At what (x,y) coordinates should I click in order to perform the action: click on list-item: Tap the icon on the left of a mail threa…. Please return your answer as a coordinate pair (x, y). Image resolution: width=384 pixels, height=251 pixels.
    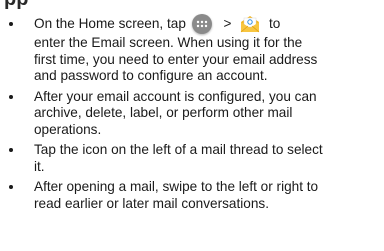
    Looking at the image, I should click on (192, 158).